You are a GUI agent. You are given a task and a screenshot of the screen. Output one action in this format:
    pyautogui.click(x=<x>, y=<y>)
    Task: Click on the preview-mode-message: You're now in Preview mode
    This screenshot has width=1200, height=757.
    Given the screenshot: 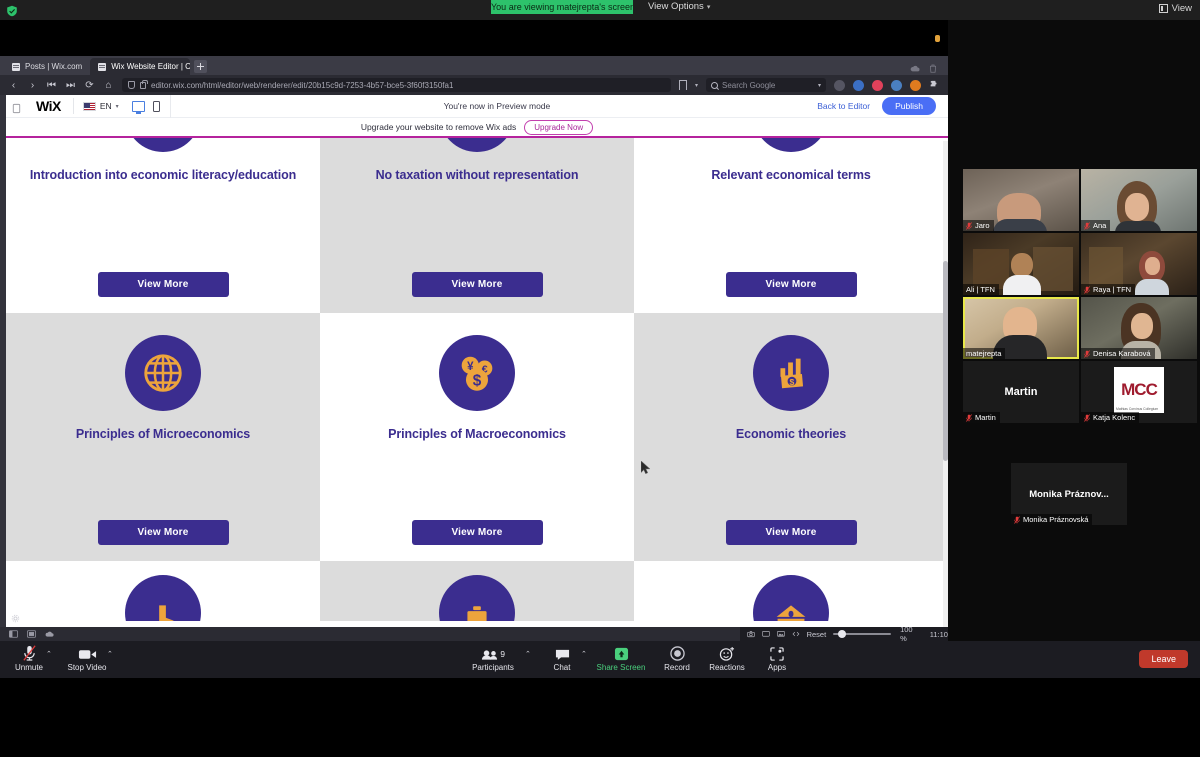 What is the action you would take?
    pyautogui.click(x=497, y=106)
    